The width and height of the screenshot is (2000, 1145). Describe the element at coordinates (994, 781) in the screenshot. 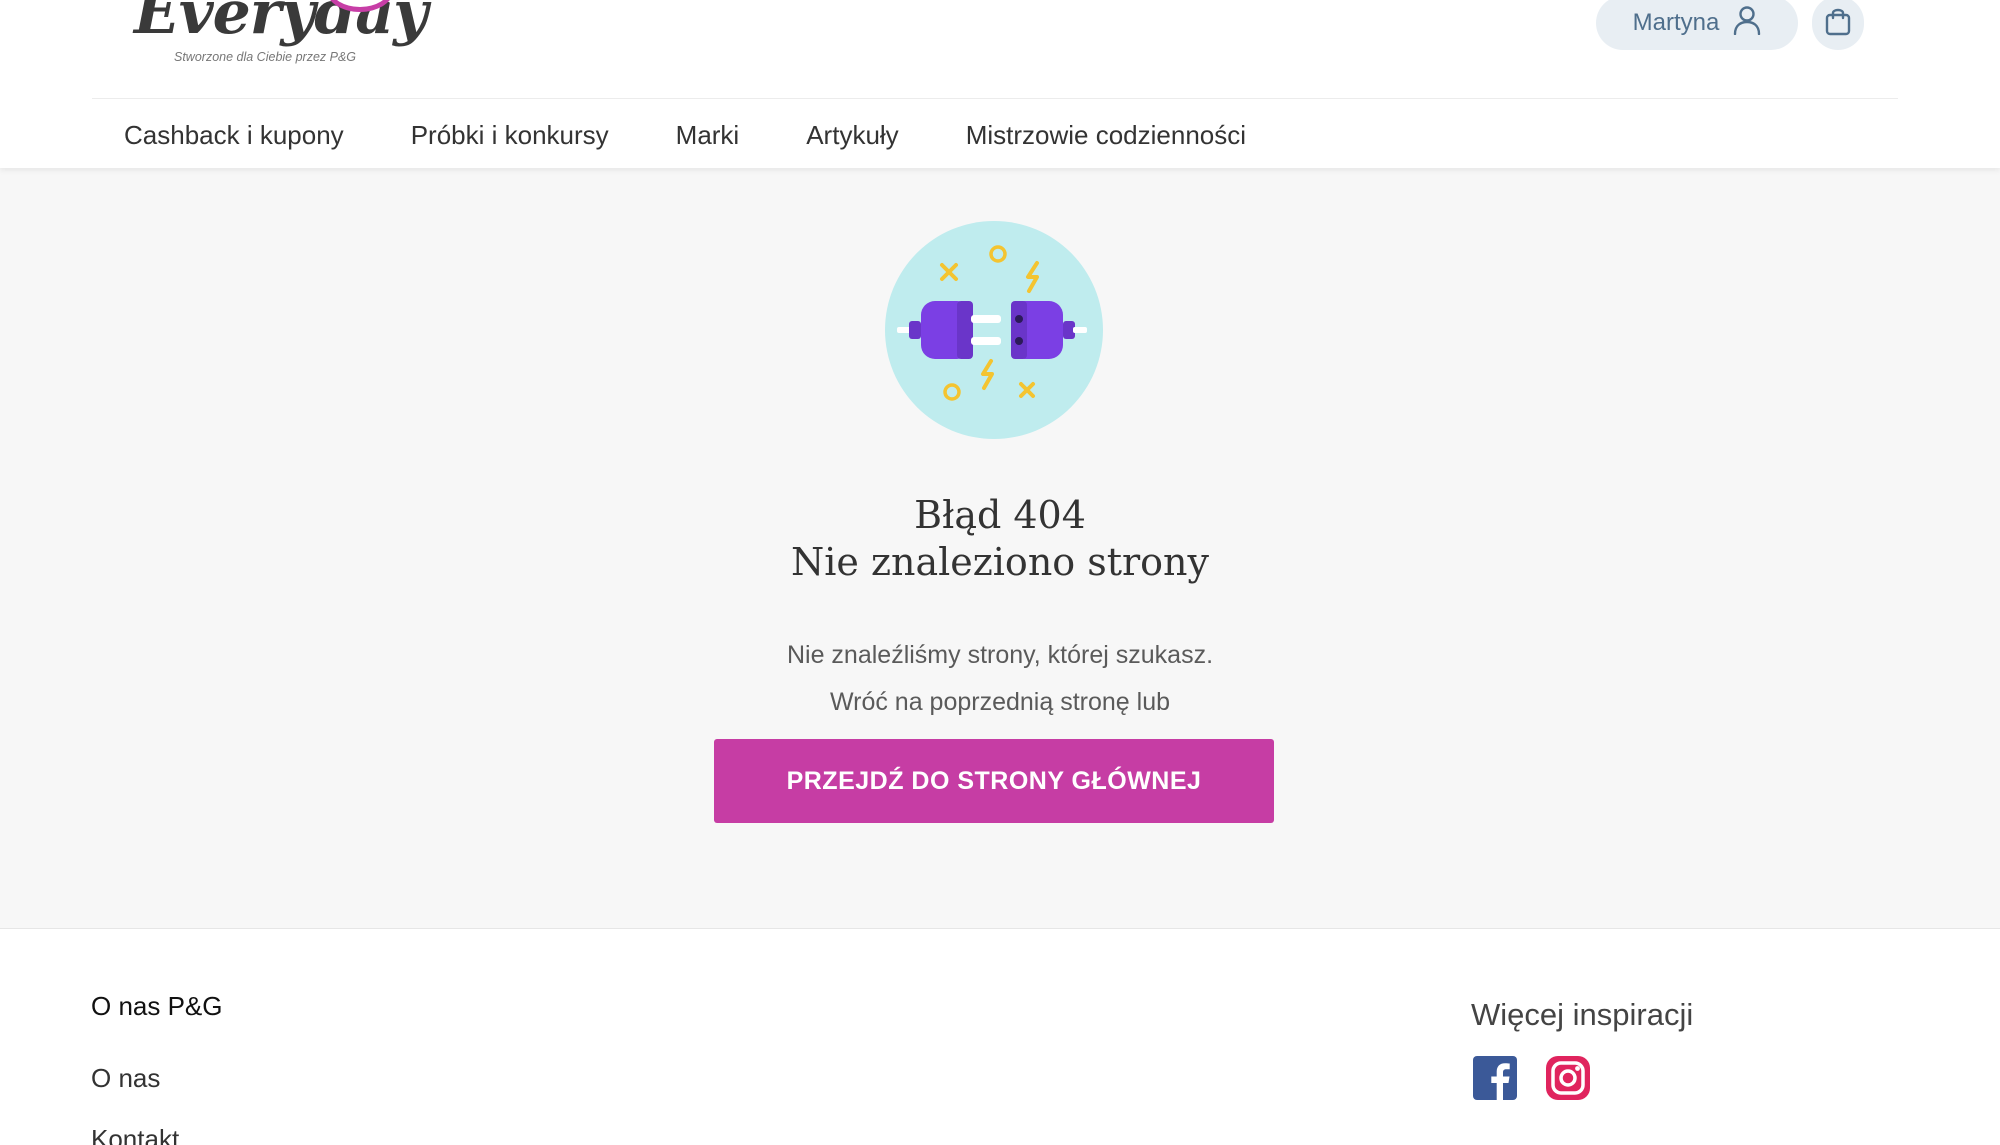

I see `go-home-button: PRZEJDŹ DO STRONY GŁÓWNEJ` at that location.